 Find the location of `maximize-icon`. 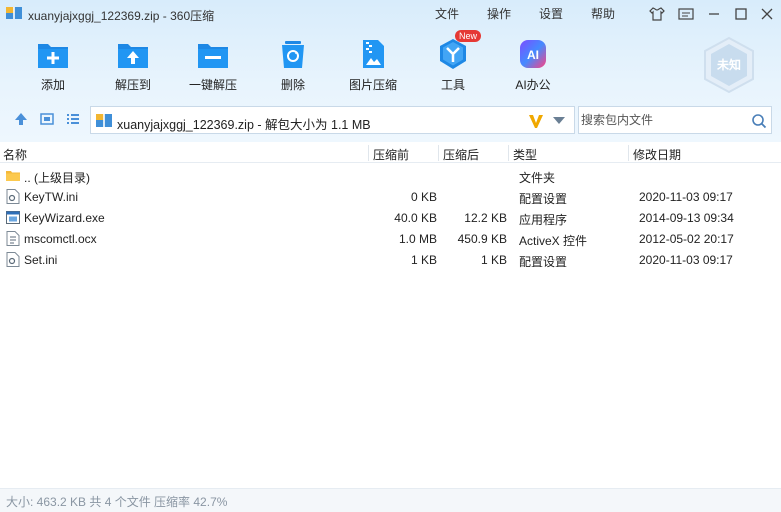

maximize-icon is located at coordinates (741, 14).